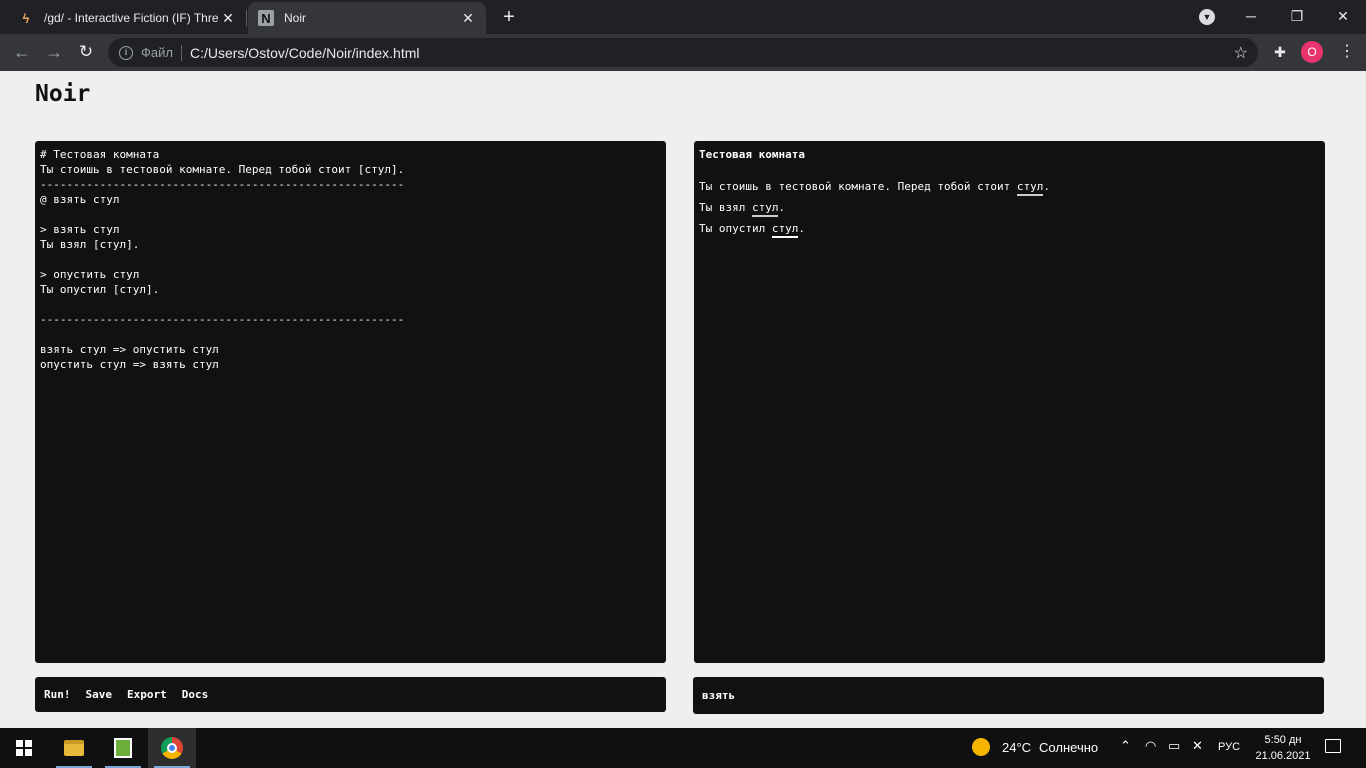 The height and width of the screenshot is (768, 1366). What do you see at coordinates (1297, 16) in the screenshot?
I see `restore-button: ❐` at bounding box center [1297, 16].